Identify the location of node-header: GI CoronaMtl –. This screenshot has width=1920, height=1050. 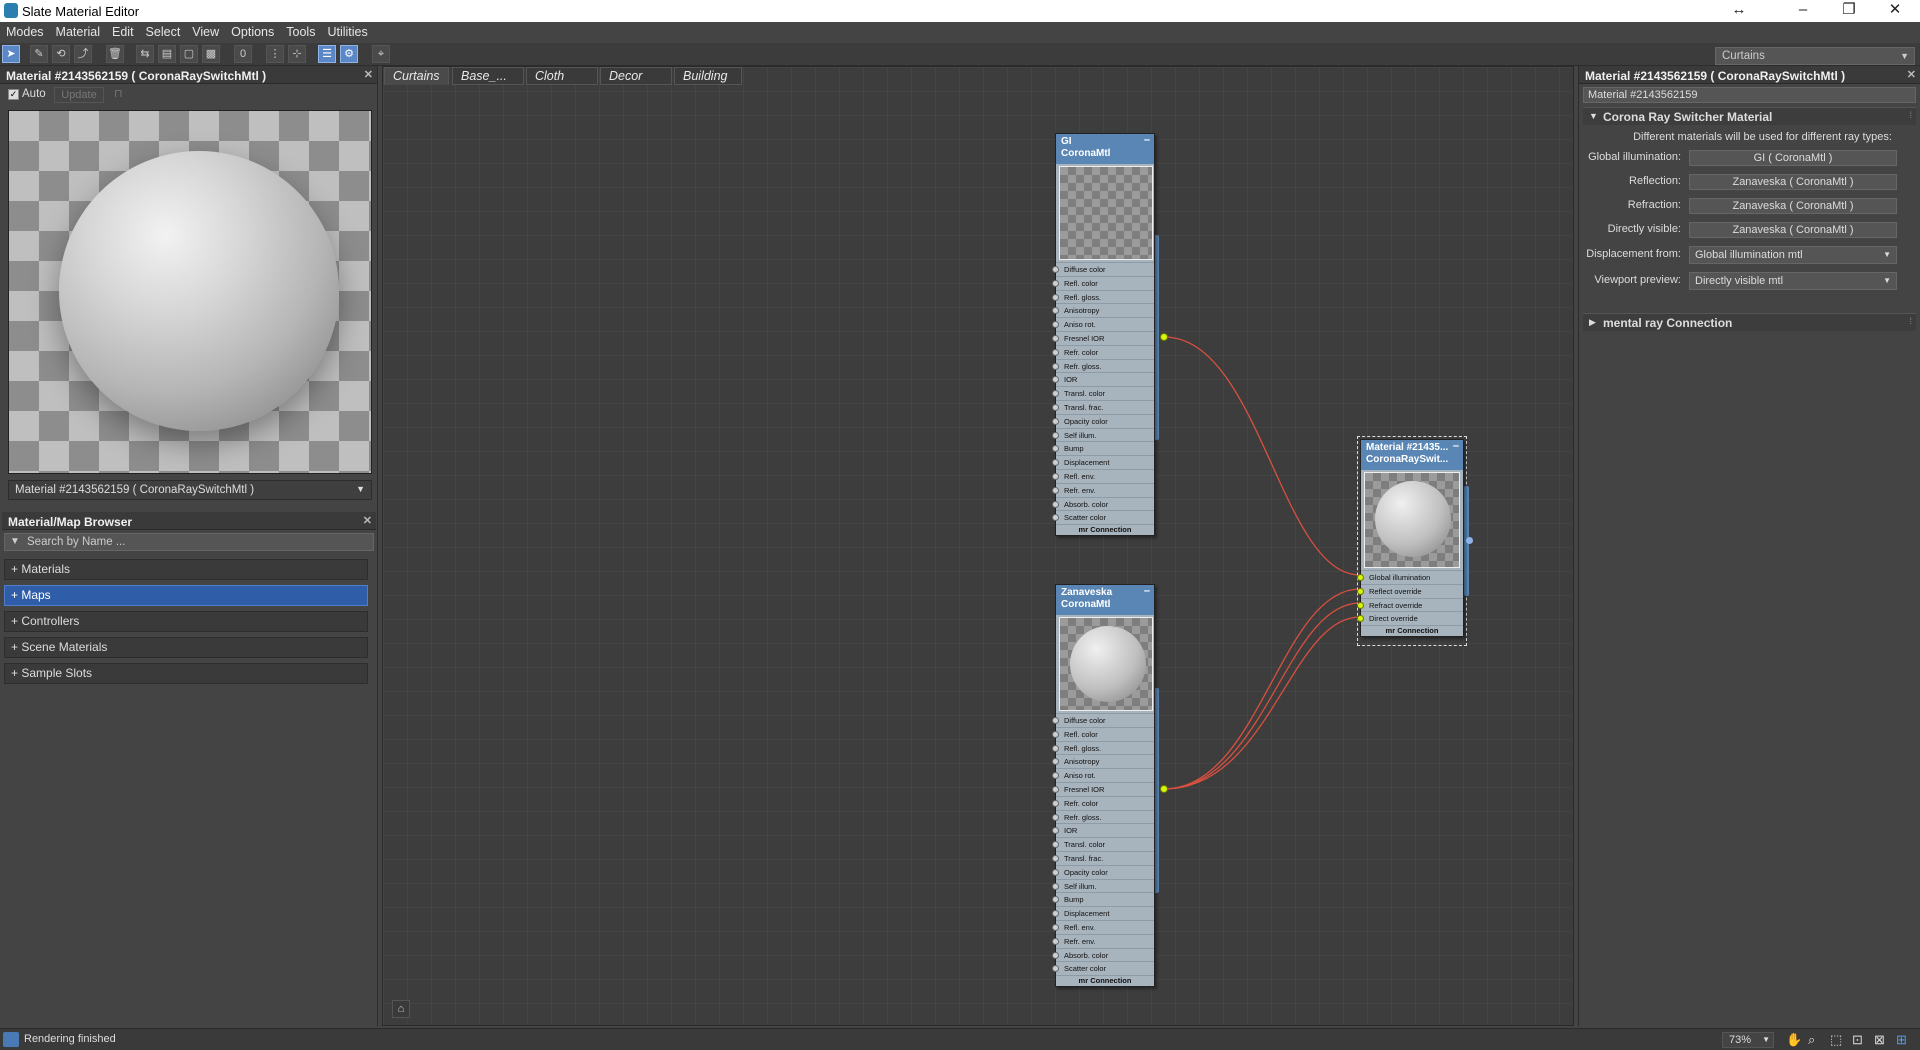
(1105, 149).